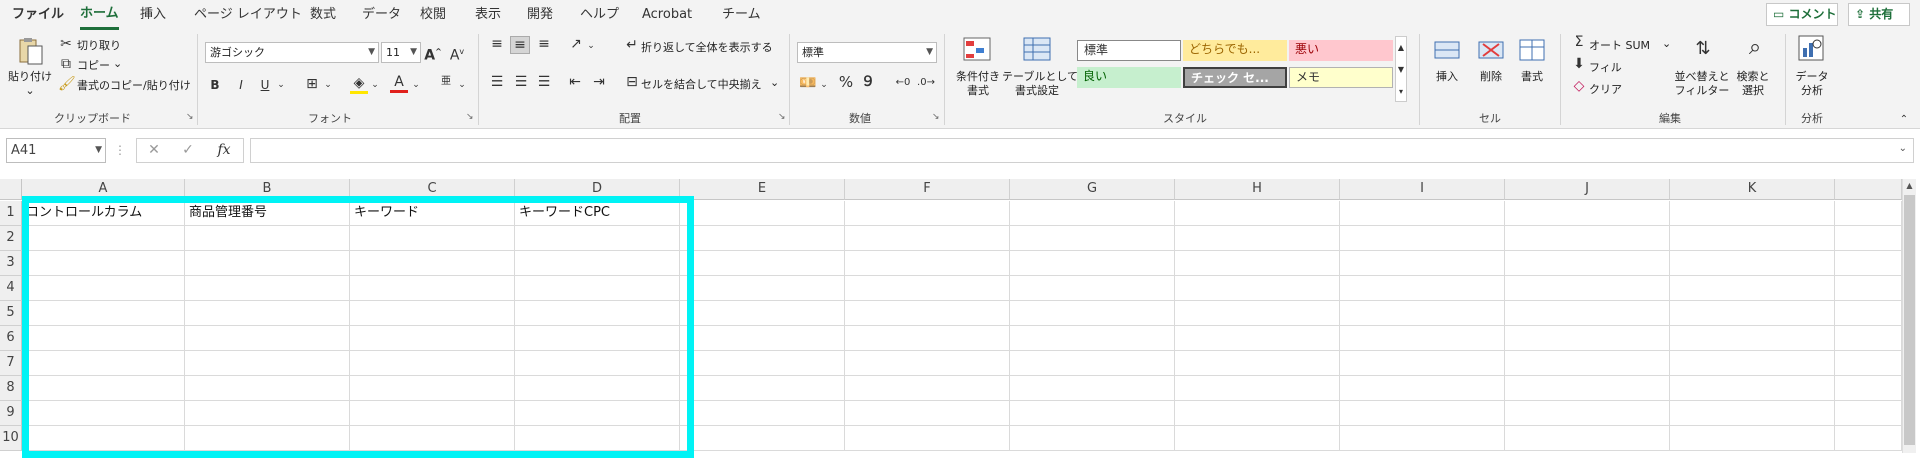  I want to click on cell-c2, so click(432, 238).